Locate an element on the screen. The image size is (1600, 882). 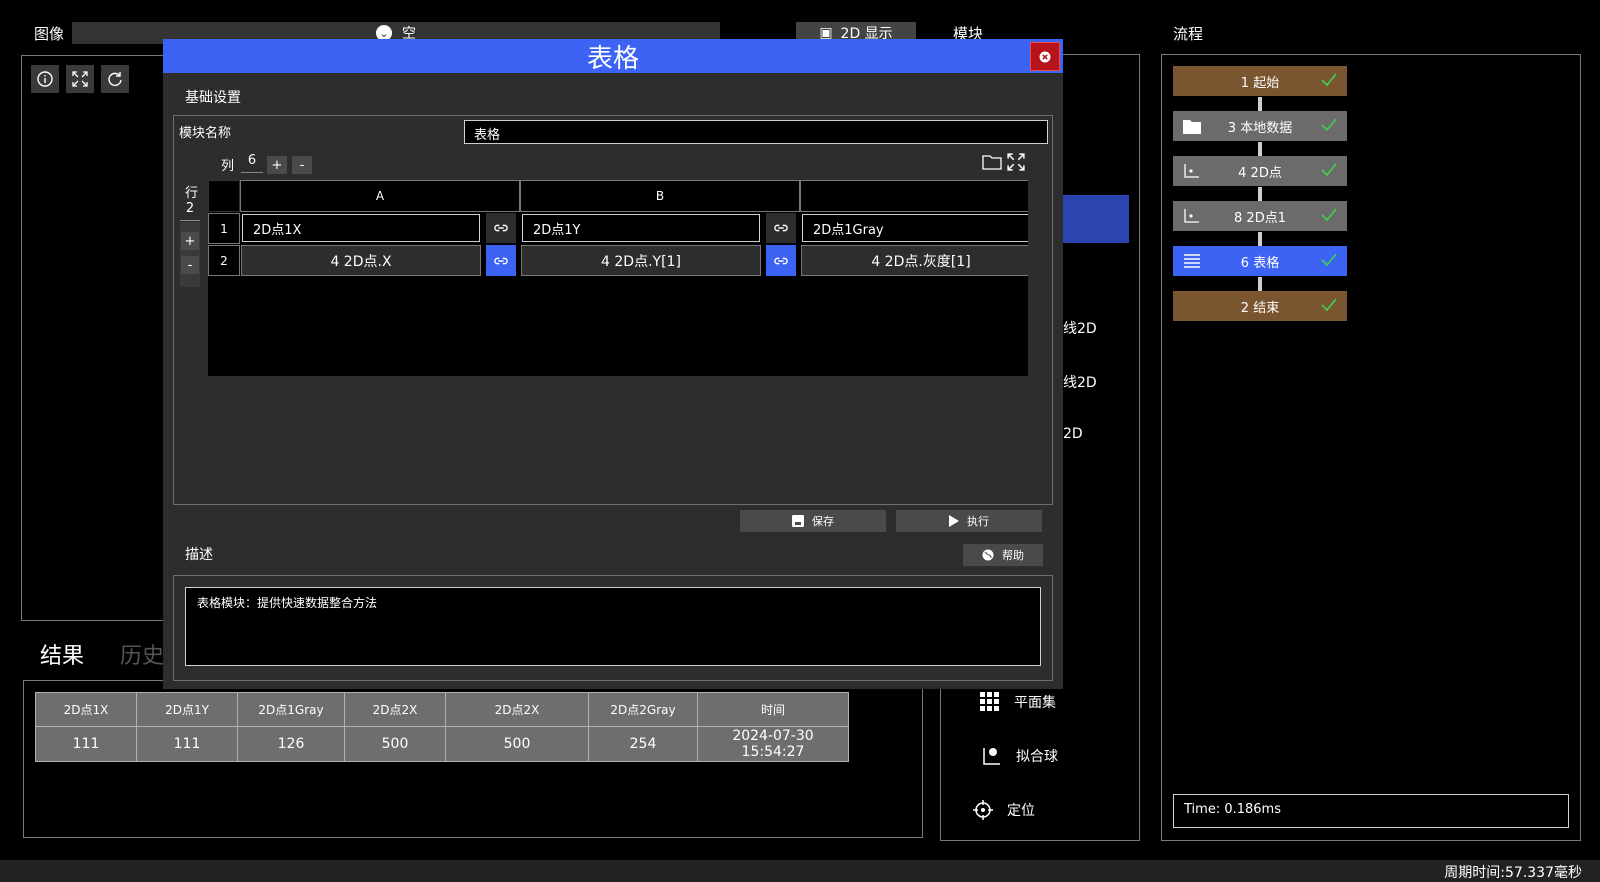
module-item-plane-set: 平面集 is located at coordinates (1018, 702).